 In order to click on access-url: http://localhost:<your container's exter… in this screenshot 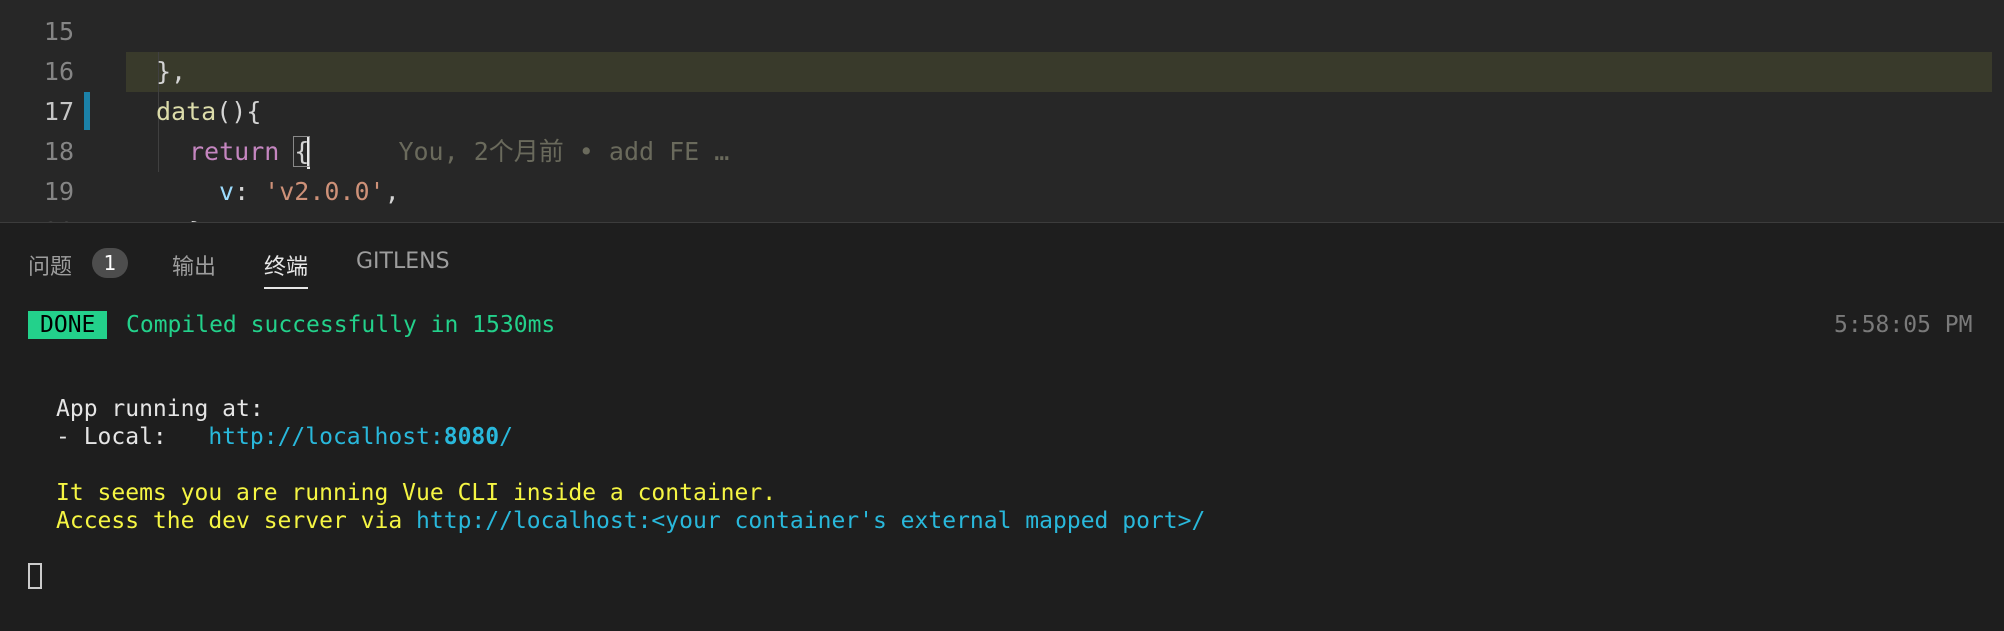, I will do `click(810, 521)`.